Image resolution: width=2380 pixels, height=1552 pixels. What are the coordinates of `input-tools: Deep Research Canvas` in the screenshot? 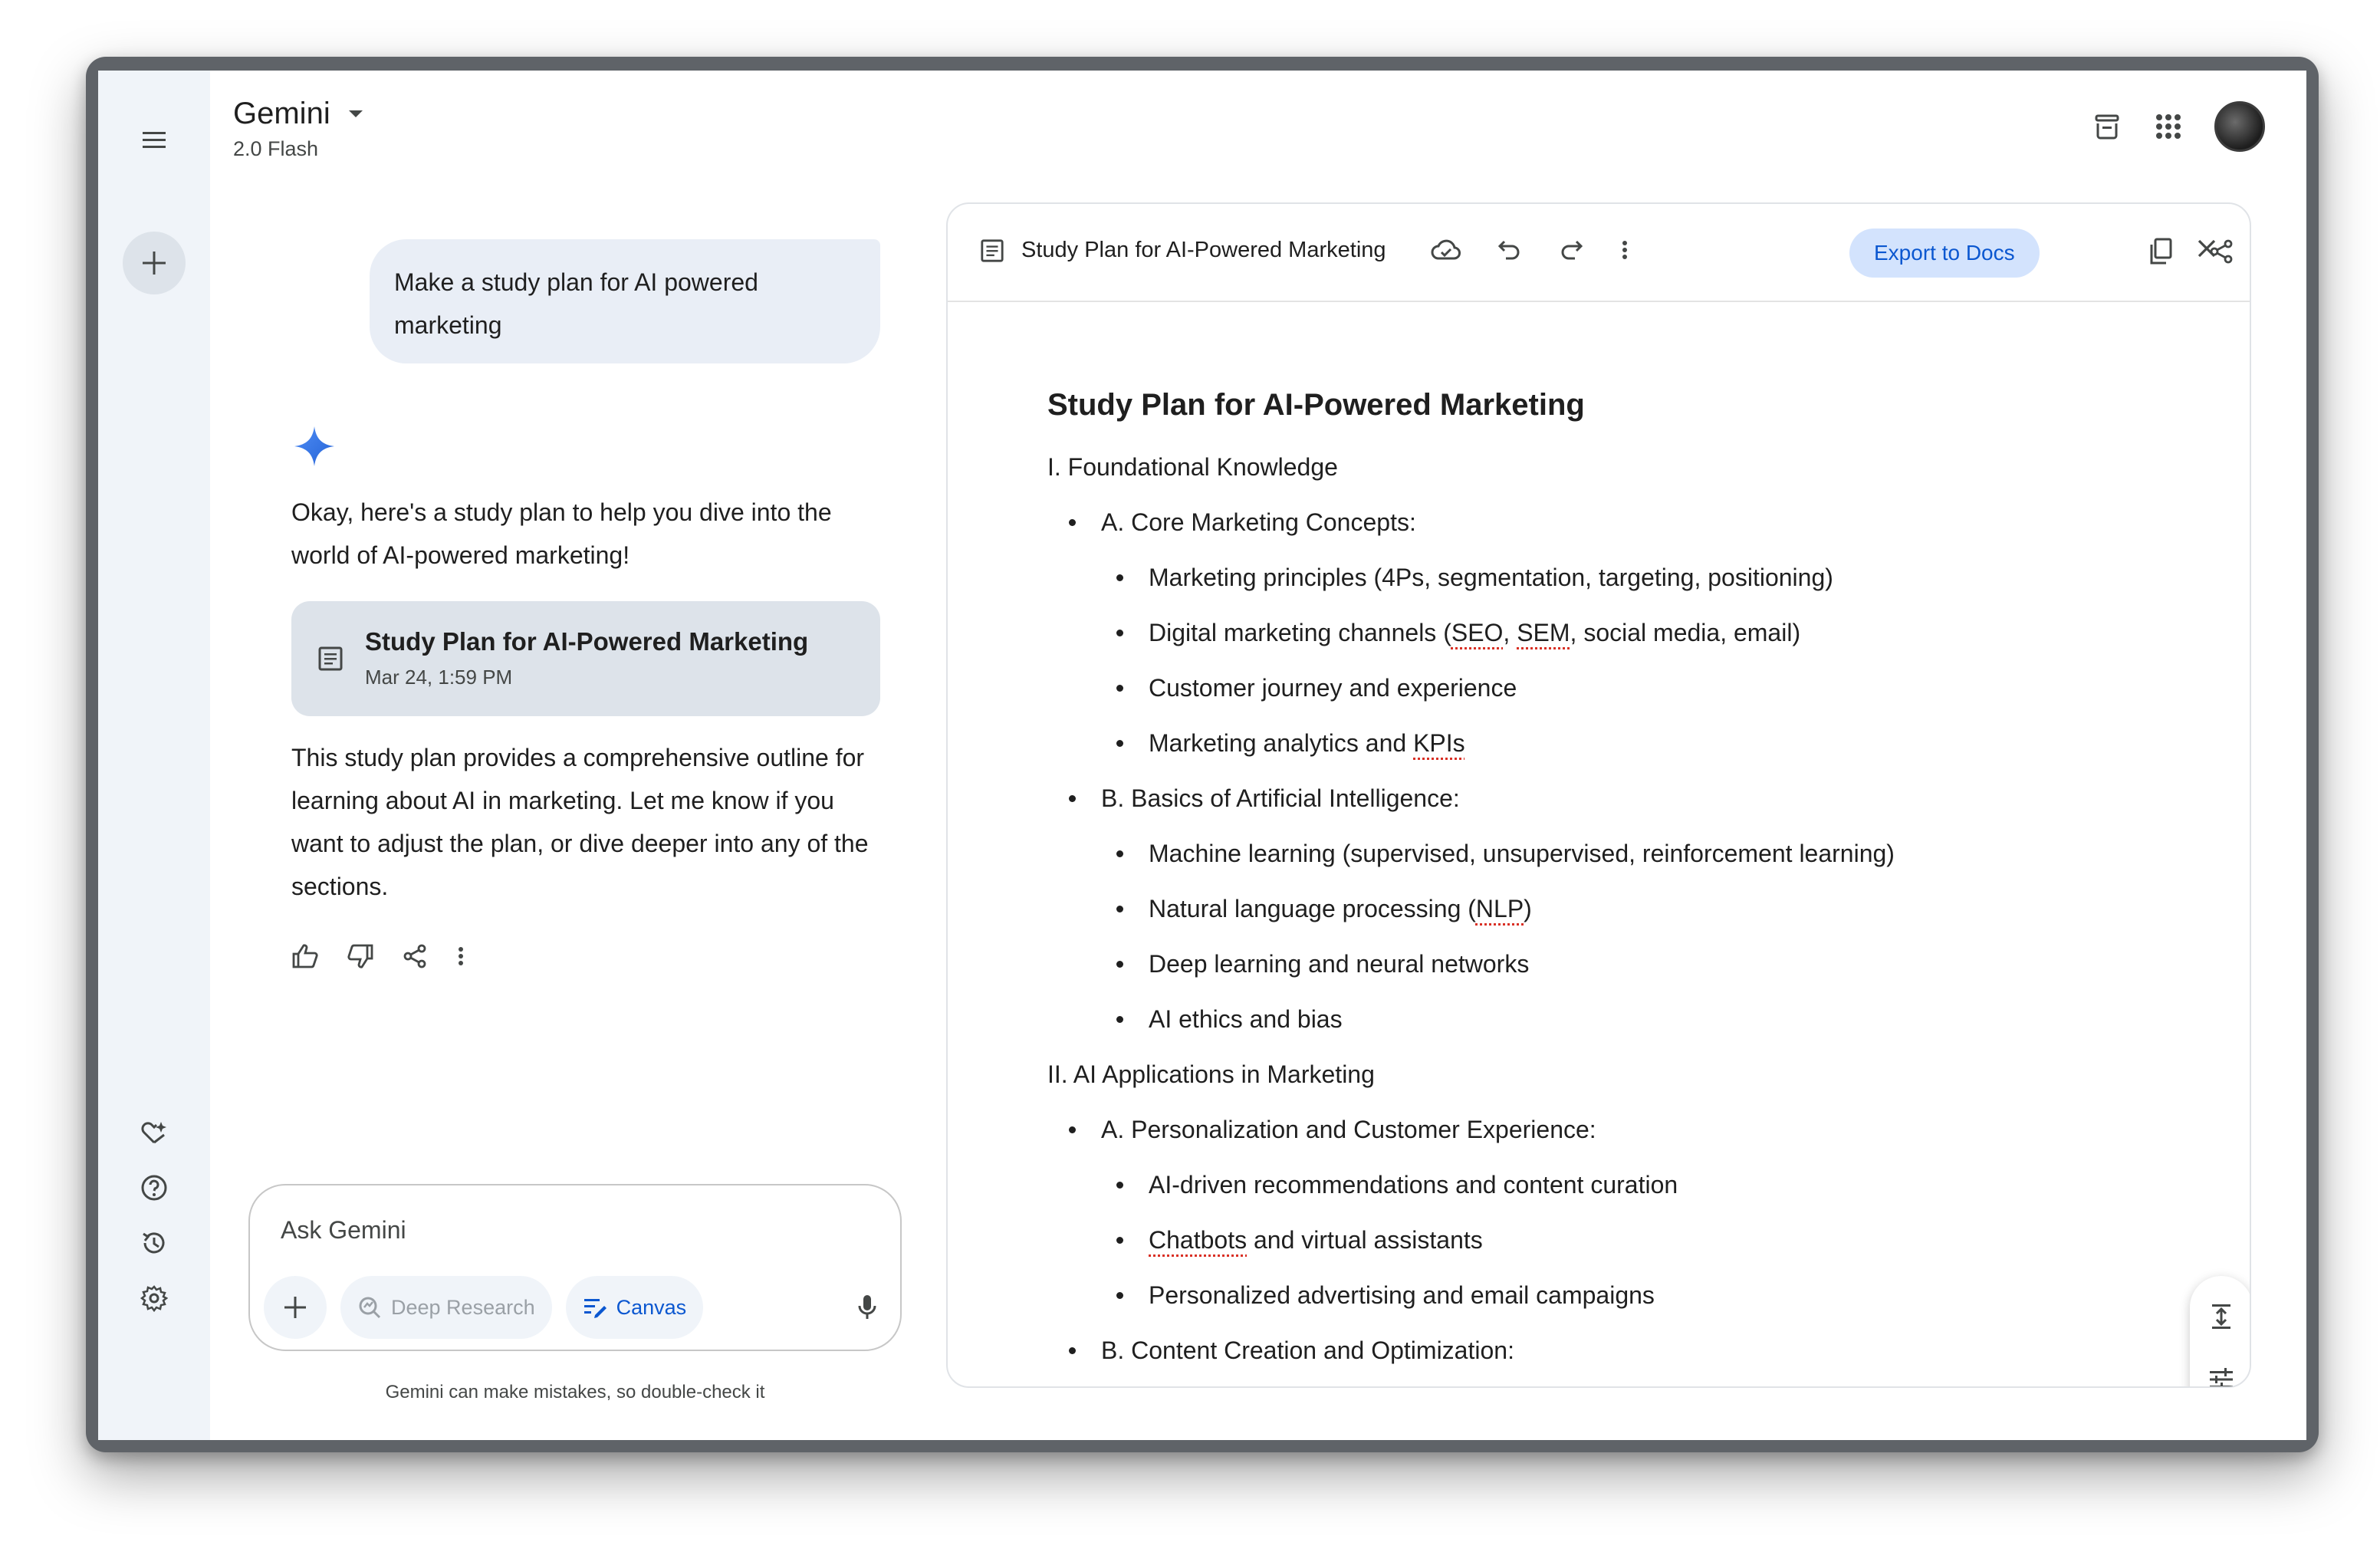 It's located at (571, 1308).